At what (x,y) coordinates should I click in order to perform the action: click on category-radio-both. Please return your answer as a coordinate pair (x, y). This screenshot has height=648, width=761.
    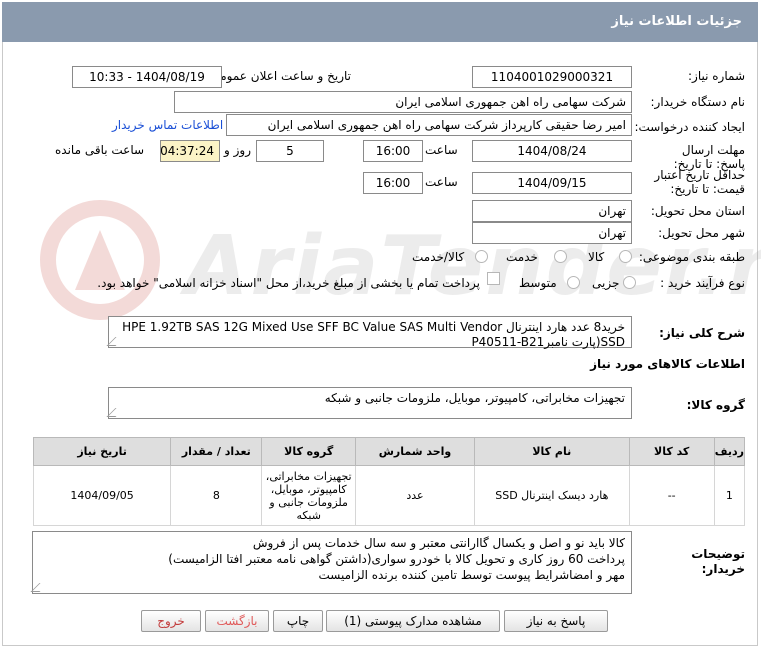
    Looking at the image, I should click on (481, 256).